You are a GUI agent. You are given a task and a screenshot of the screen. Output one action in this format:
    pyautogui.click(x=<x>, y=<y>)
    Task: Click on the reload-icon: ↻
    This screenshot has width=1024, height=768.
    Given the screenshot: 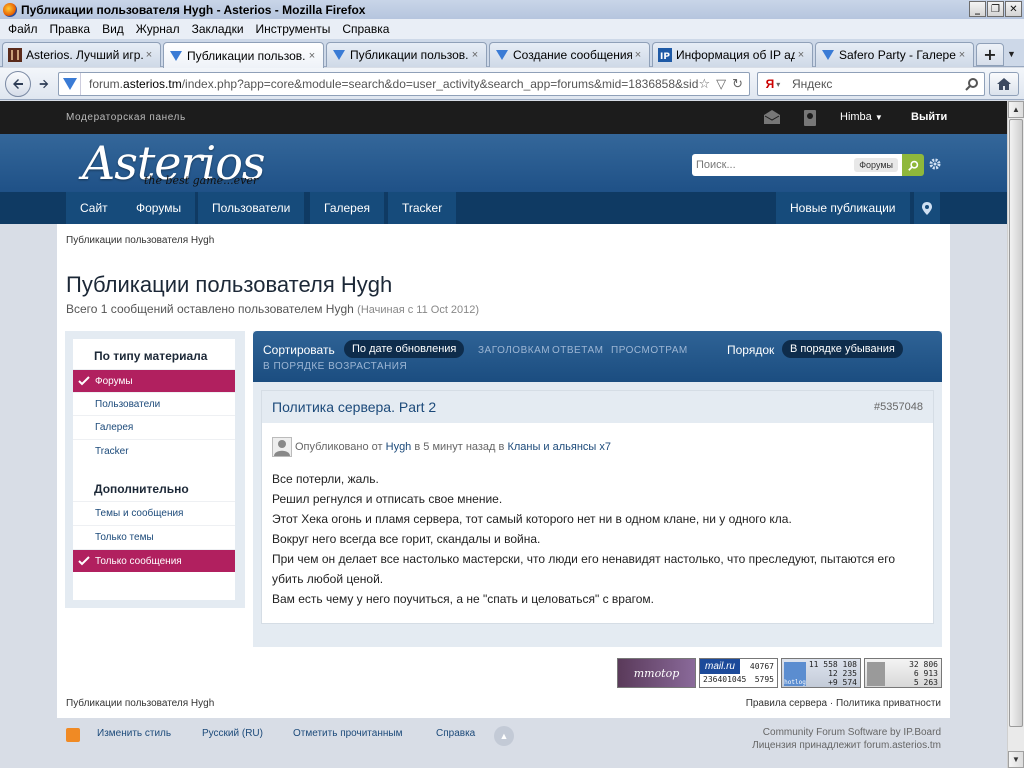 What is the action you would take?
    pyautogui.click(x=737, y=84)
    